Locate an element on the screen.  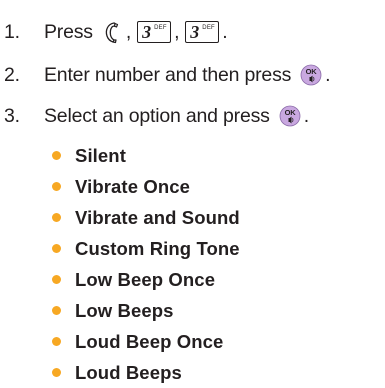
step-1-period: . is located at coordinates (225, 31).